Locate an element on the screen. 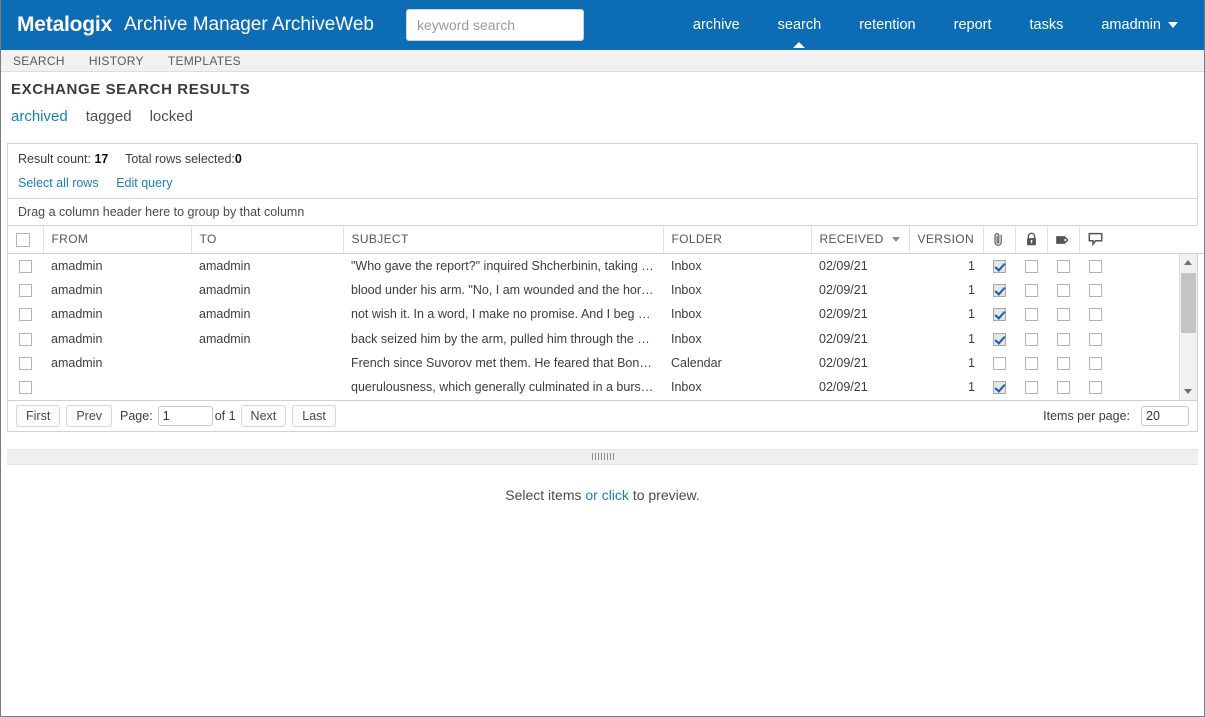 The height and width of the screenshot is (717, 1205). nav-item-retention: retention is located at coordinates (887, 25).